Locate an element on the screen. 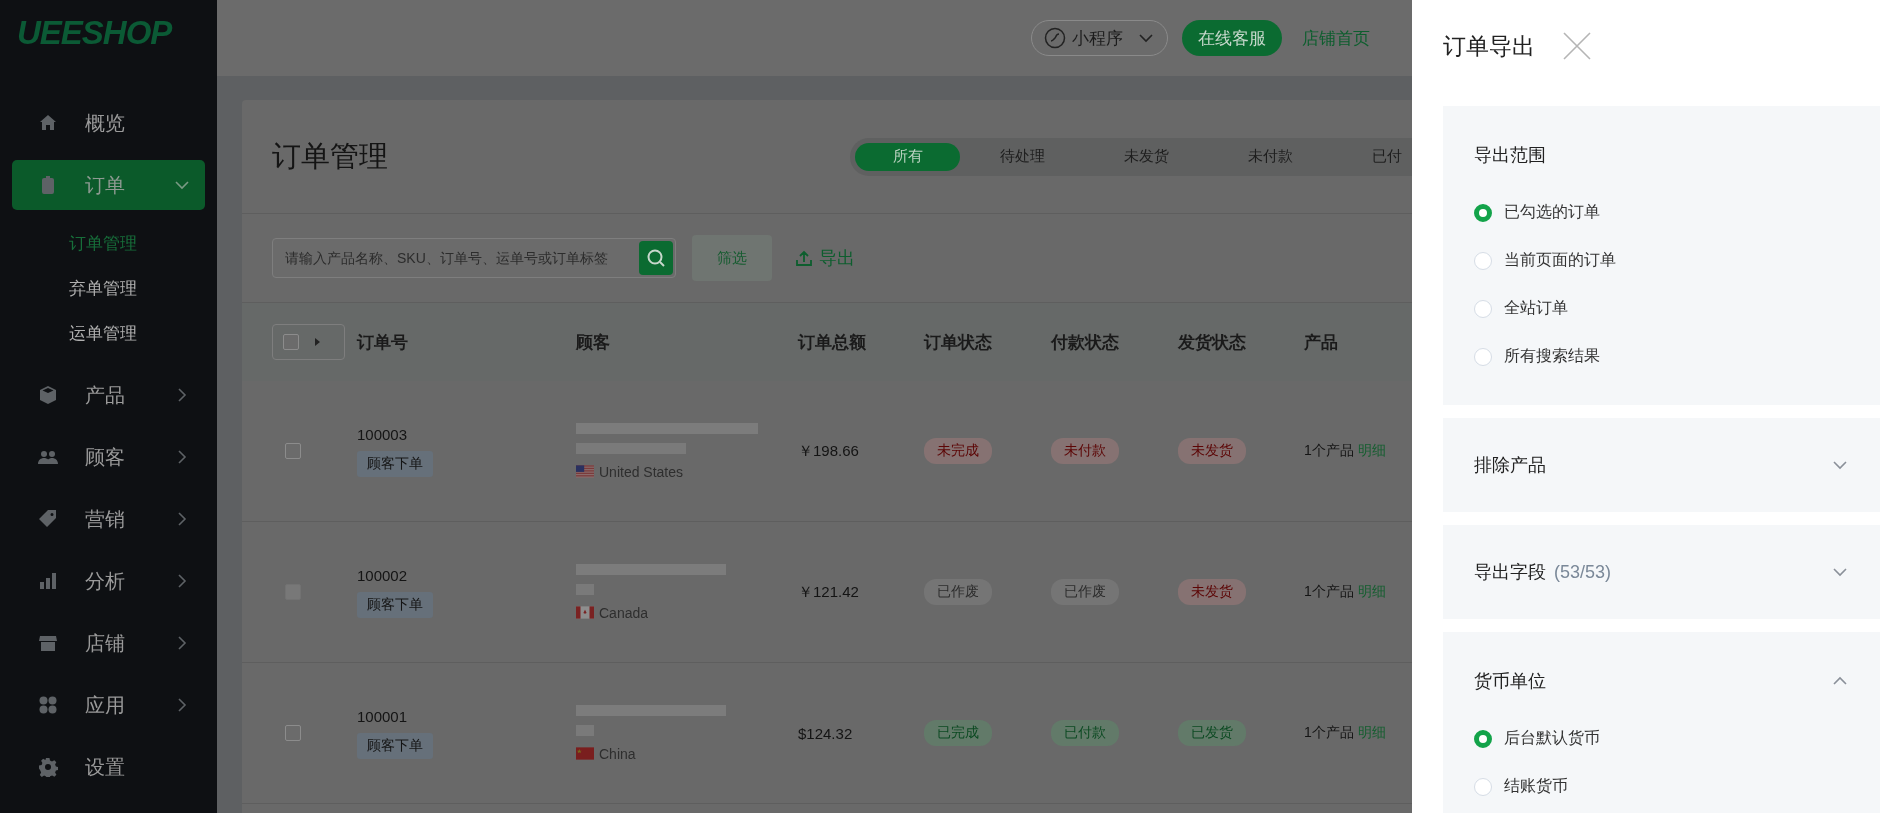 Image resolution: width=1892 pixels, height=813 pixels. support-button: 在线客服 is located at coordinates (1232, 38).